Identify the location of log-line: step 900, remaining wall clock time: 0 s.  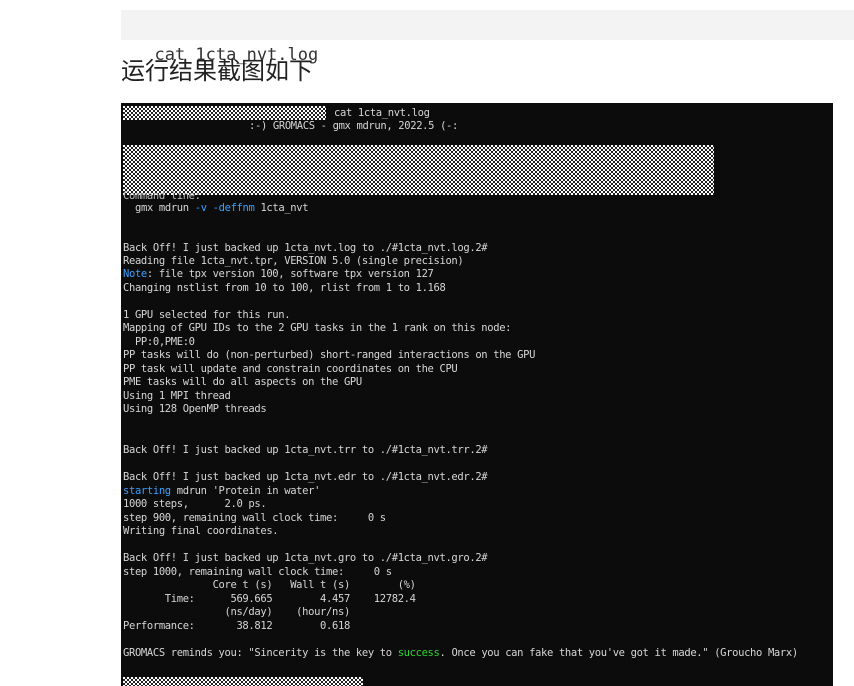
(254, 518).